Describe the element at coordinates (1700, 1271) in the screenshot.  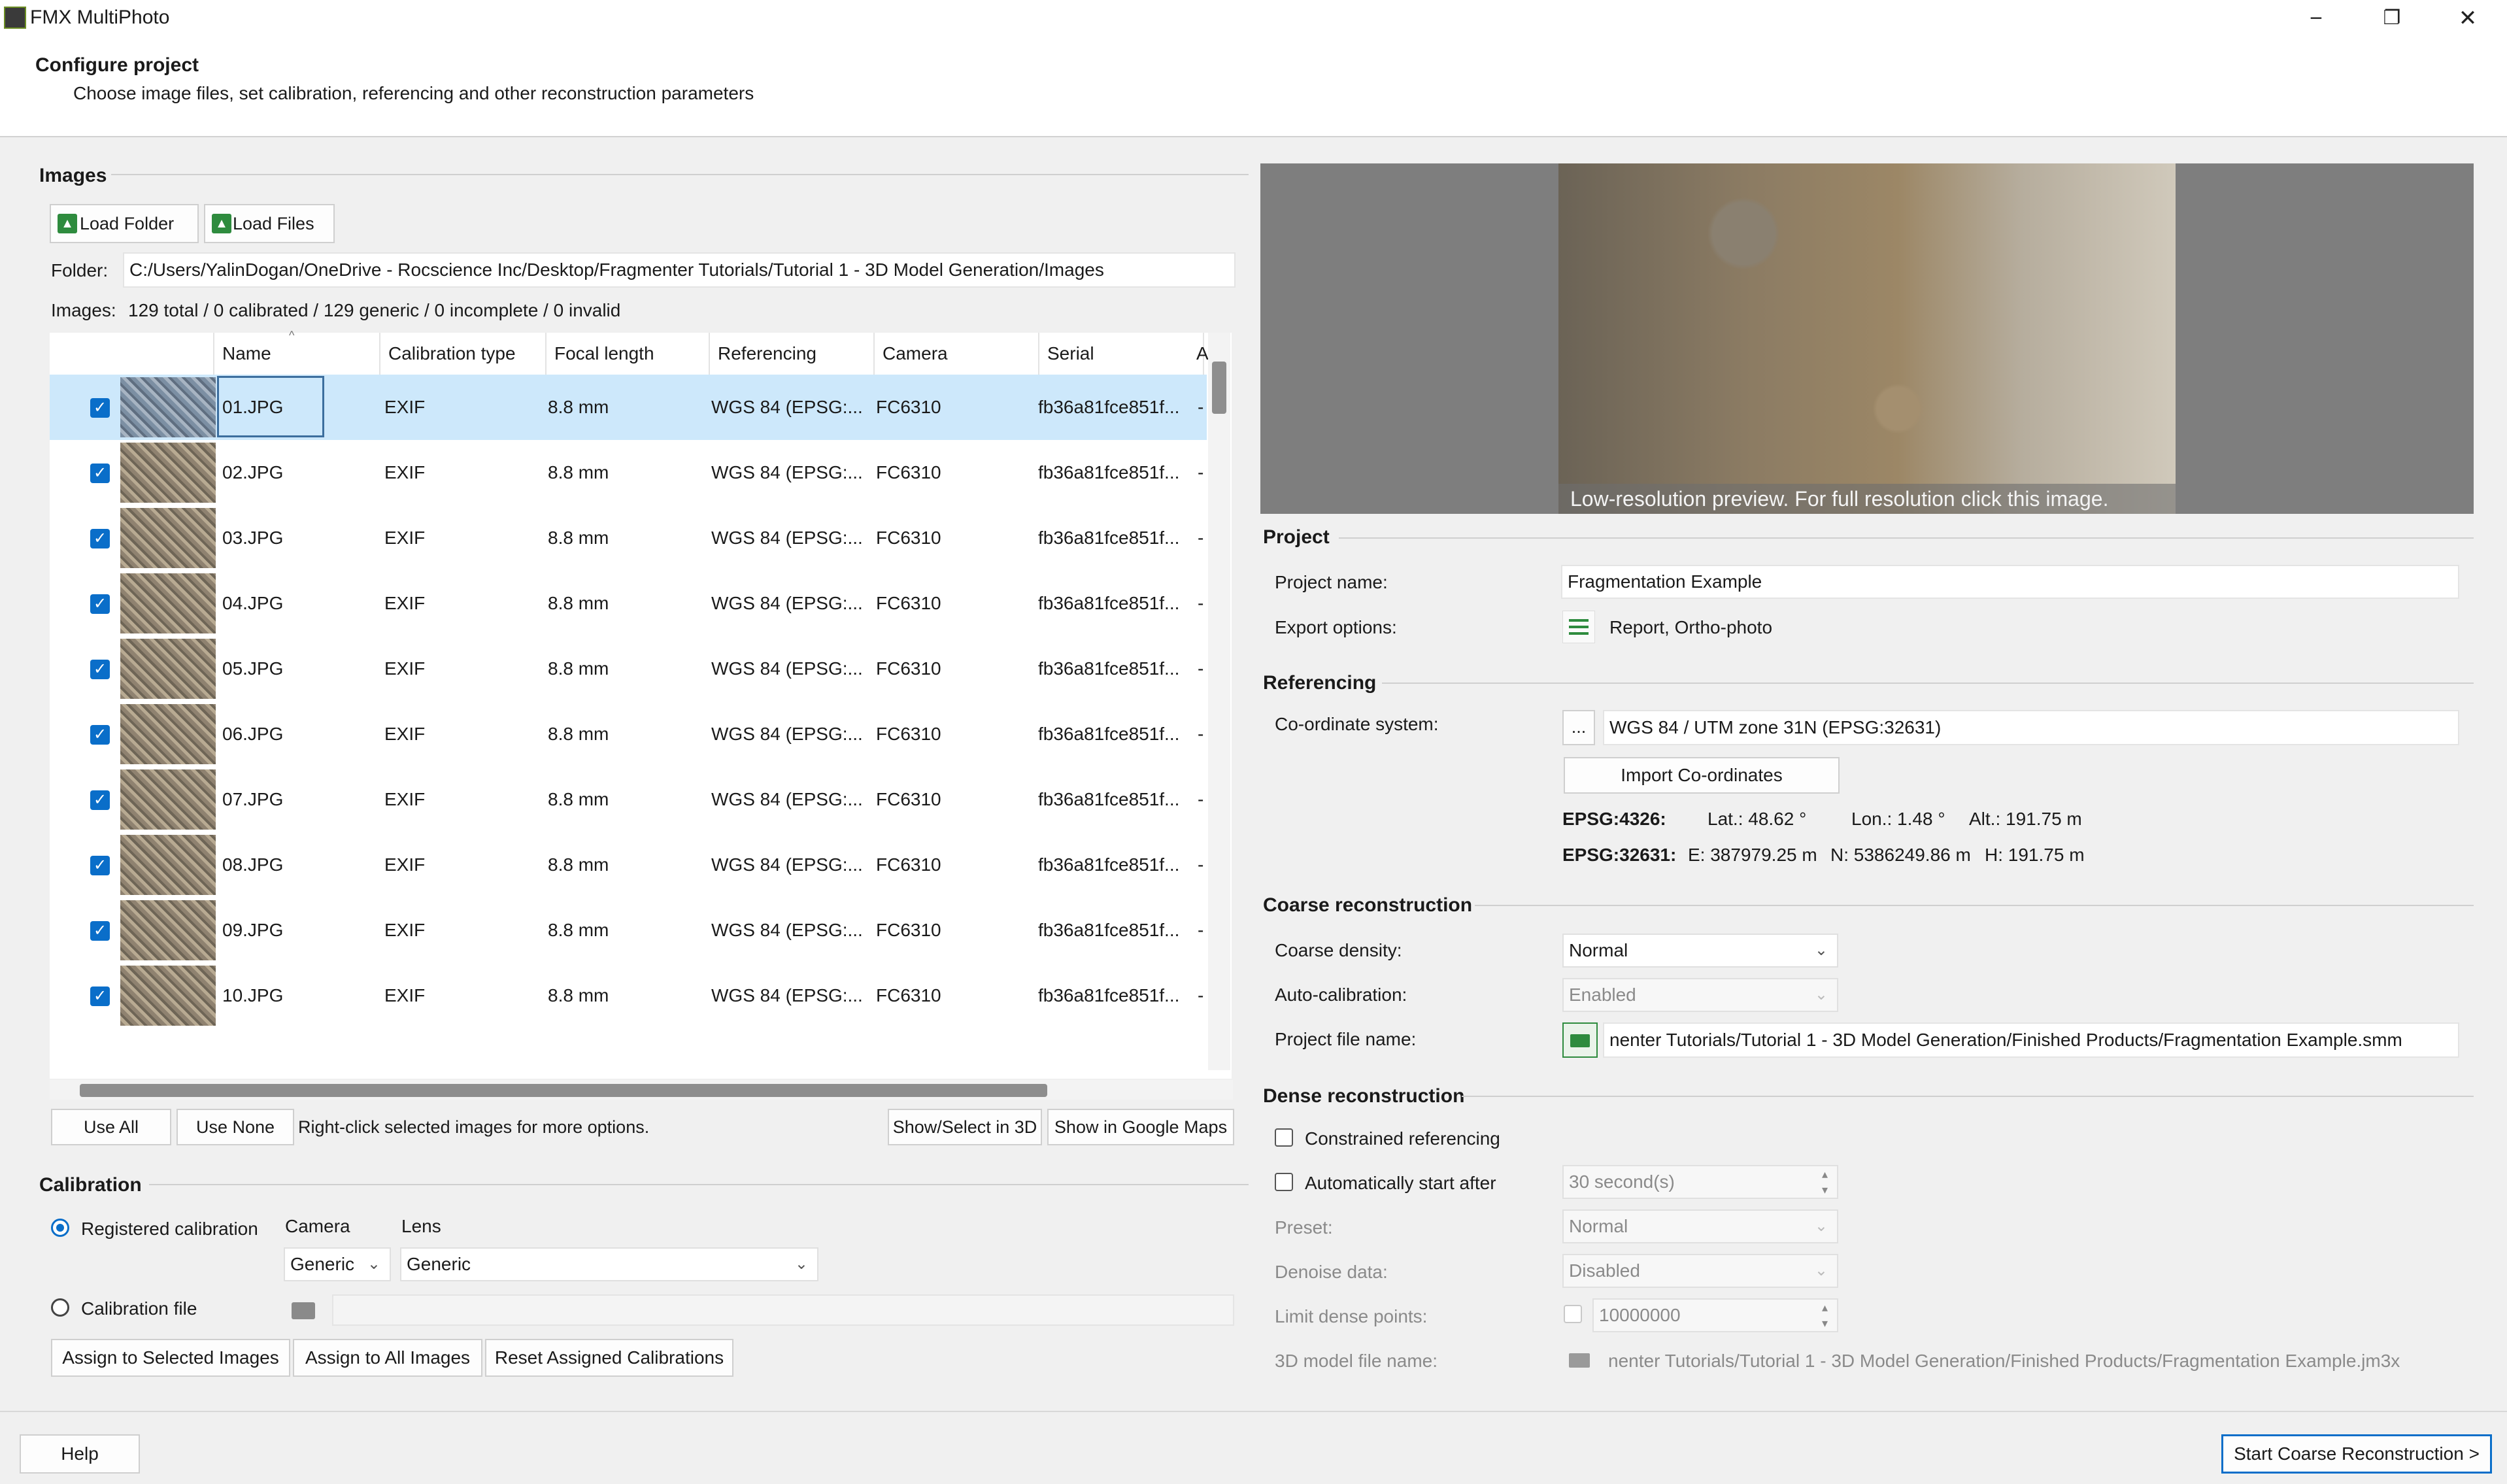
I see `denoise-select: Disabled ⌄` at that location.